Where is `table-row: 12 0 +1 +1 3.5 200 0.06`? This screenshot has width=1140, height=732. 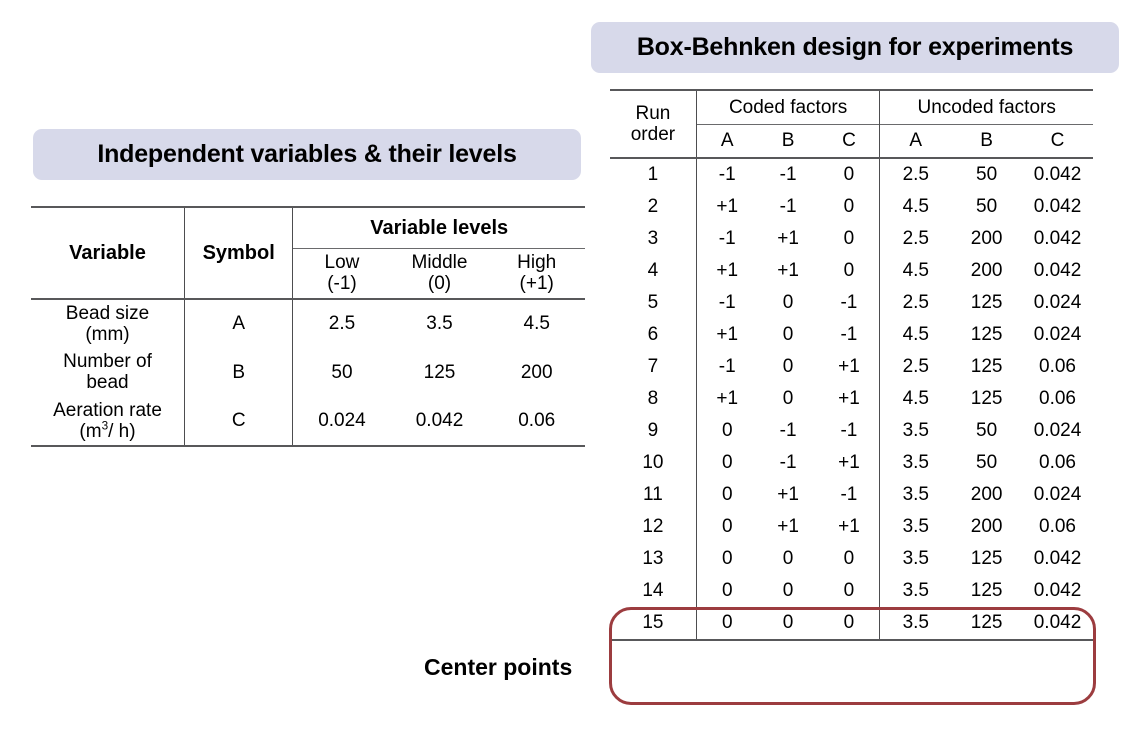 table-row: 12 0 +1 +1 3.5 200 0.06 is located at coordinates (851, 527).